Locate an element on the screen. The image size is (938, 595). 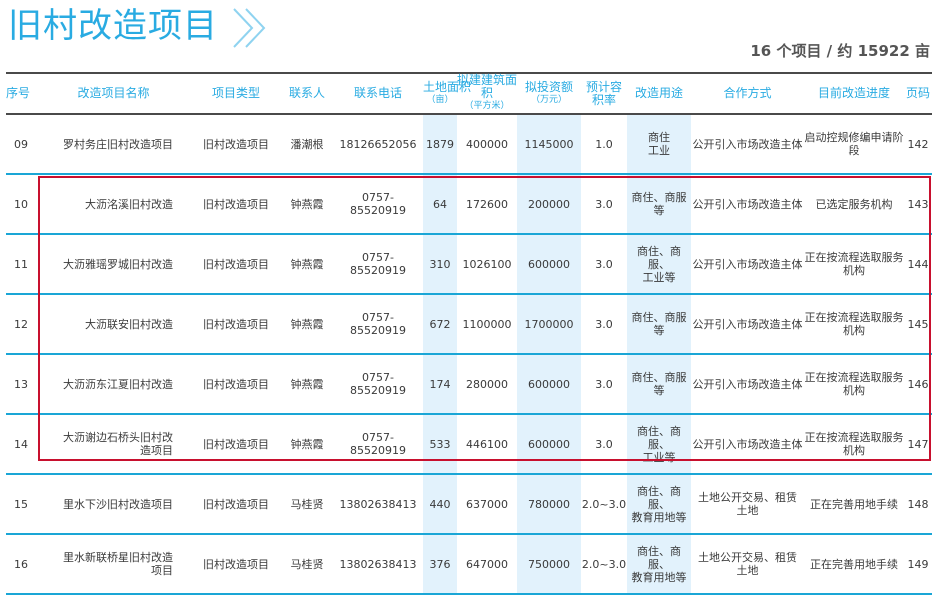
cell-coop: 土地公开交易、租赁 土地 is located at coordinates (747, 564).